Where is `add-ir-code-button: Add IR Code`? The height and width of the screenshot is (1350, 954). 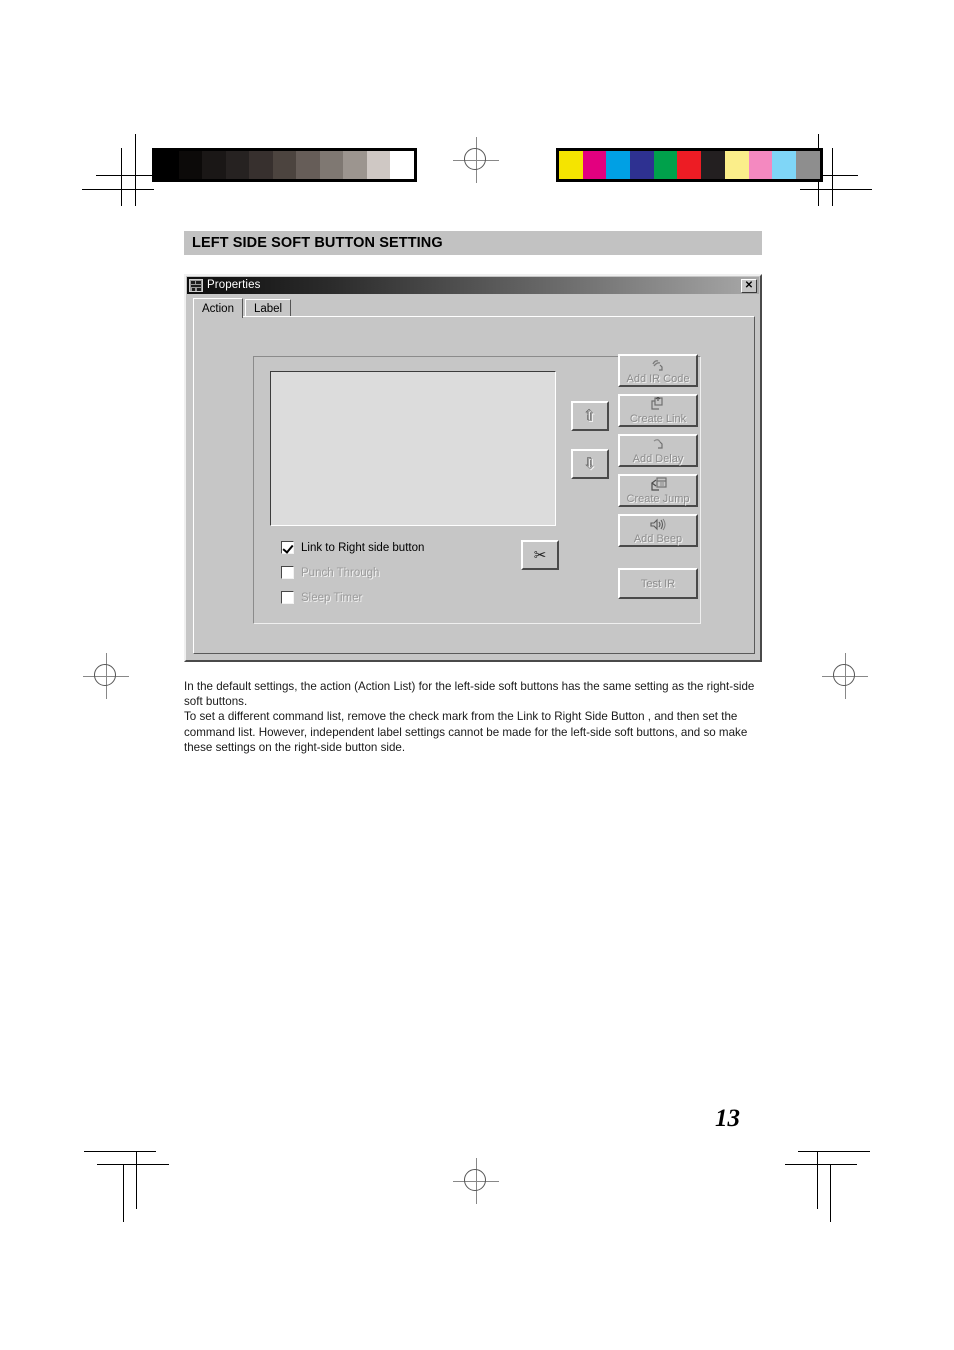
add-ir-code-button: Add IR Code is located at coordinates (658, 370).